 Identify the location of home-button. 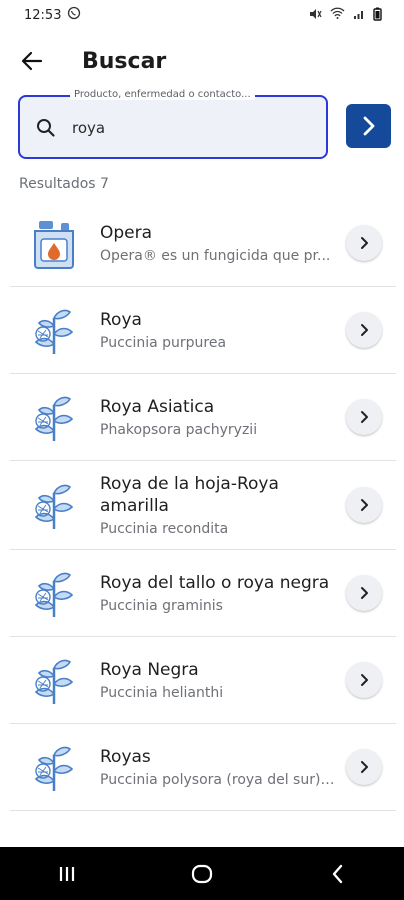
(202, 874).